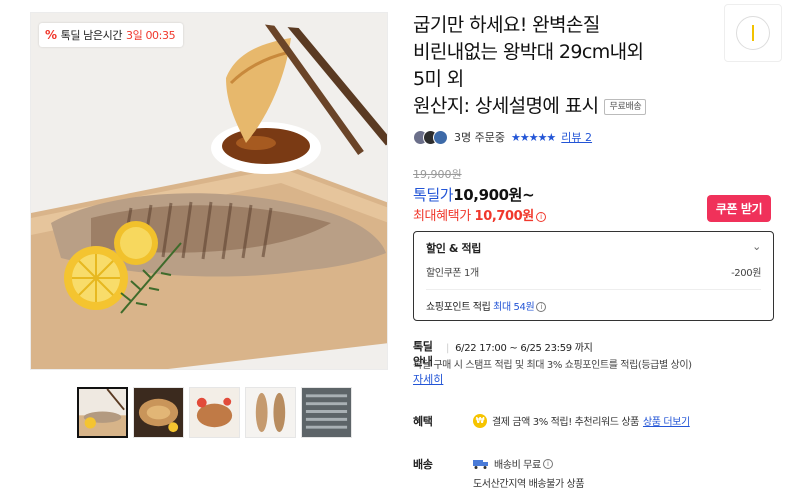  What do you see at coordinates (437, 174) in the screenshot?
I see `original-price: 19,900원` at bounding box center [437, 174].